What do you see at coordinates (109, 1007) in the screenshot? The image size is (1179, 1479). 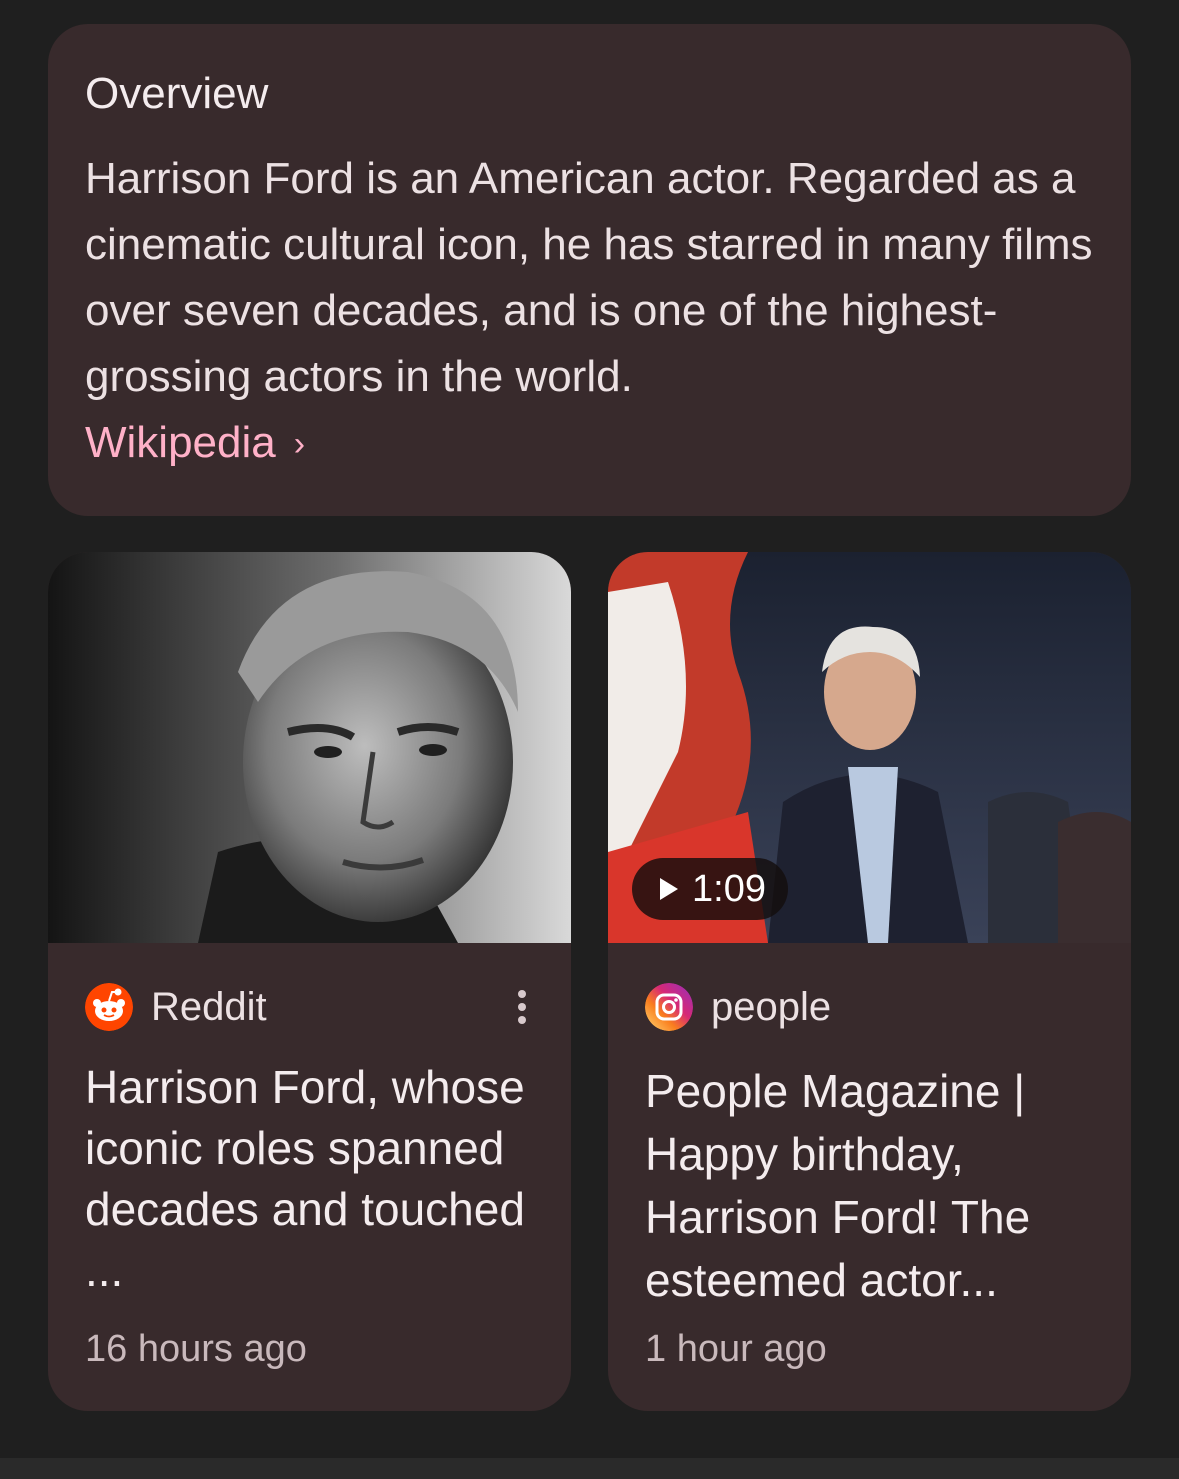 I see `reddit-icon` at bounding box center [109, 1007].